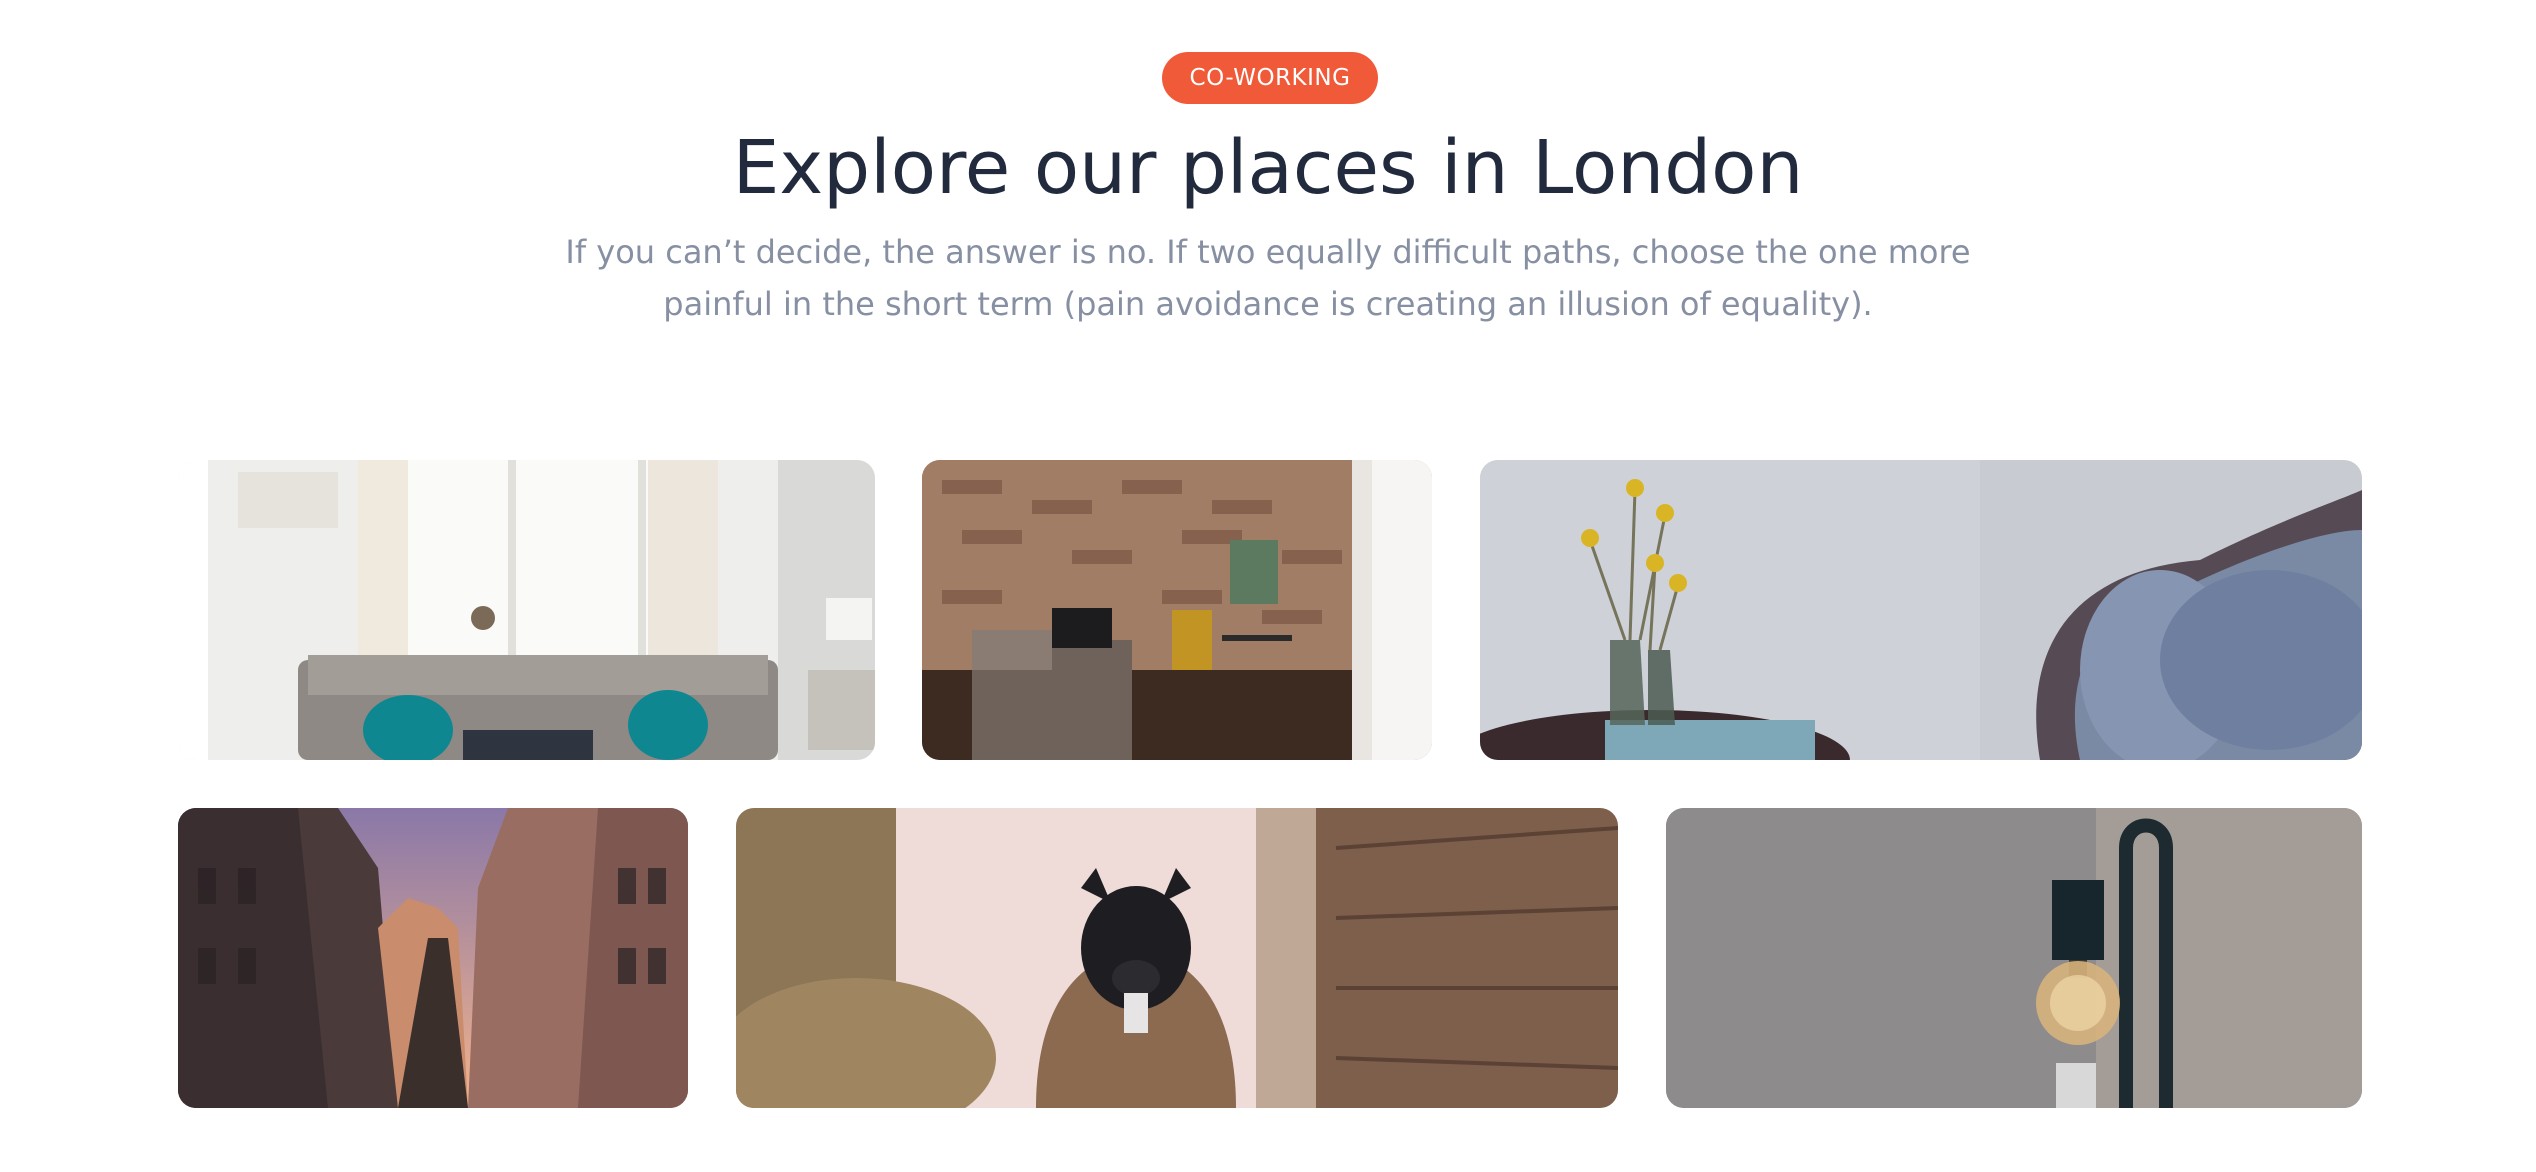  Describe the element at coordinates (2014, 958) in the screenshot. I see `pendant-lamp-photo` at that location.